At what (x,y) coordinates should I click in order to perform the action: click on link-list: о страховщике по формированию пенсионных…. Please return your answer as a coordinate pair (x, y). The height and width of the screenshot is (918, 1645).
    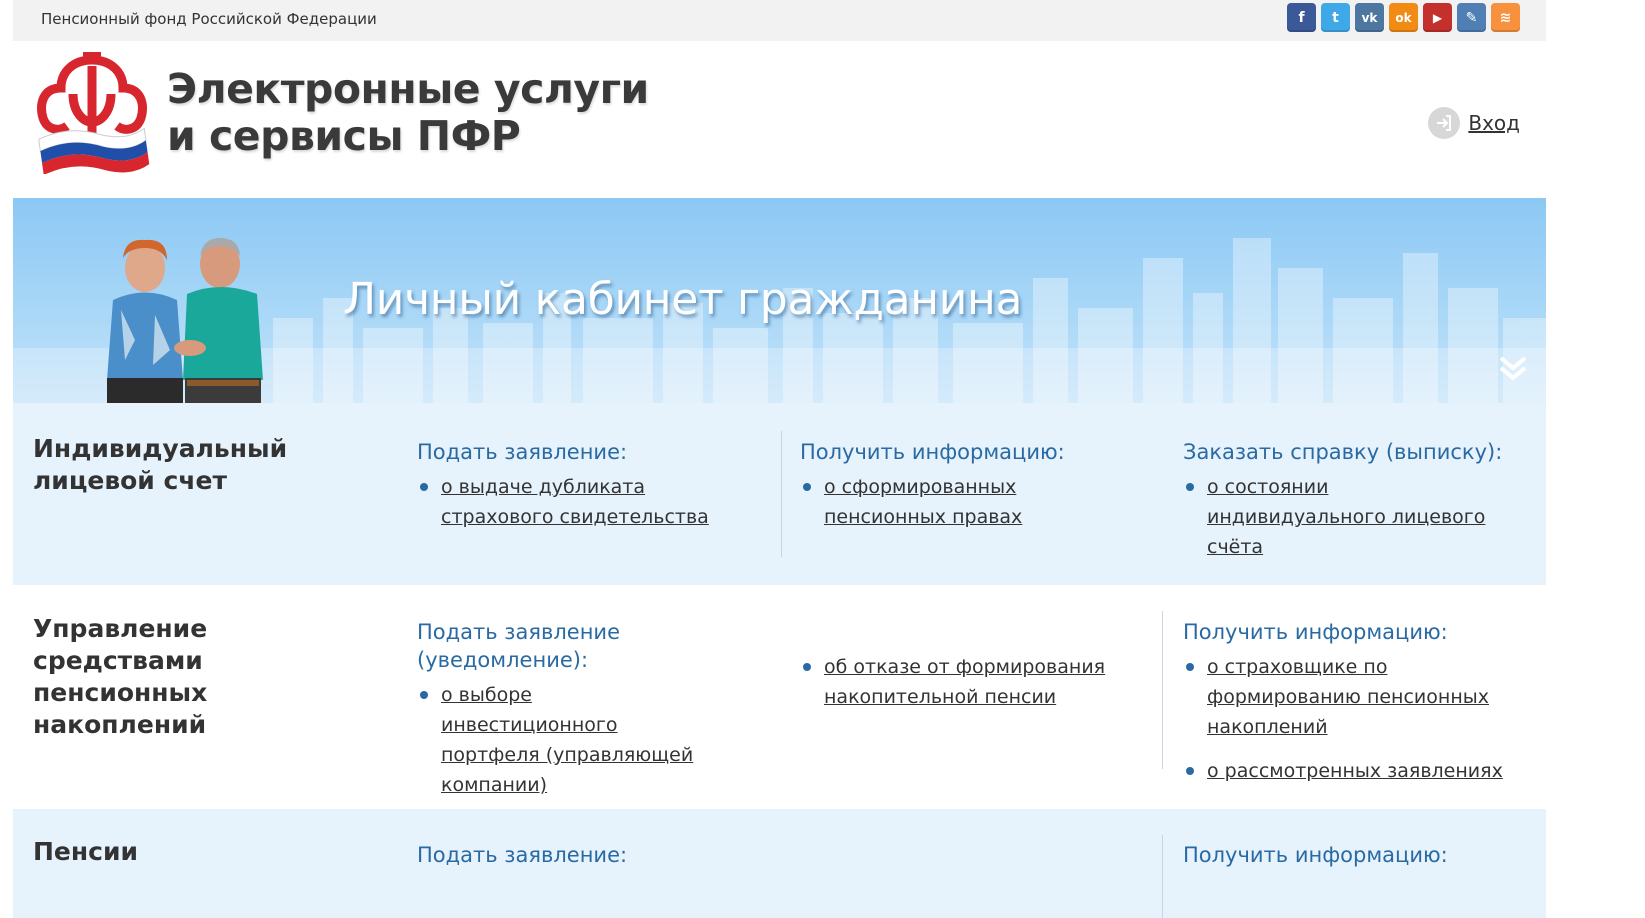
    Looking at the image, I should click on (1355, 719).